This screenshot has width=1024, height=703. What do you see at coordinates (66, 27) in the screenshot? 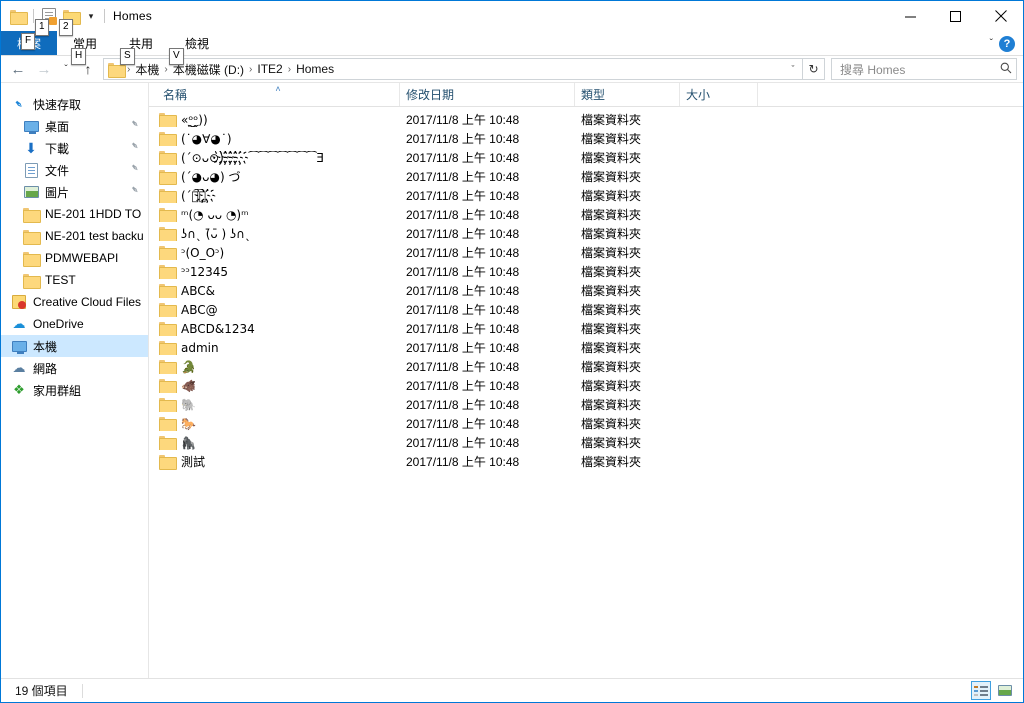
I see `keytip-qat-2: 2` at bounding box center [66, 27].